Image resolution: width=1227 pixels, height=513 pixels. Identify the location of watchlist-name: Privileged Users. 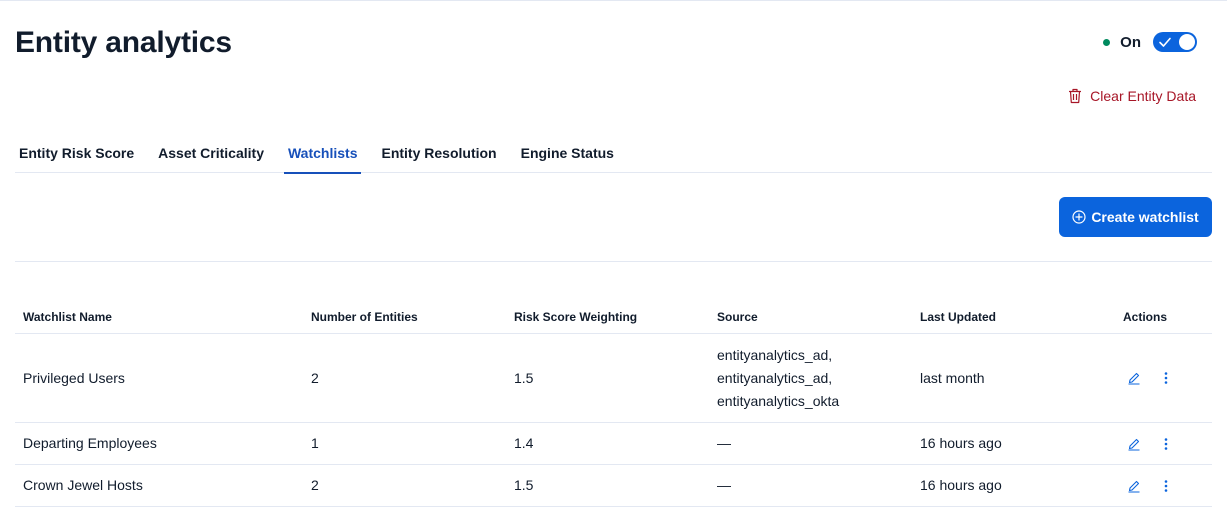
(74, 377).